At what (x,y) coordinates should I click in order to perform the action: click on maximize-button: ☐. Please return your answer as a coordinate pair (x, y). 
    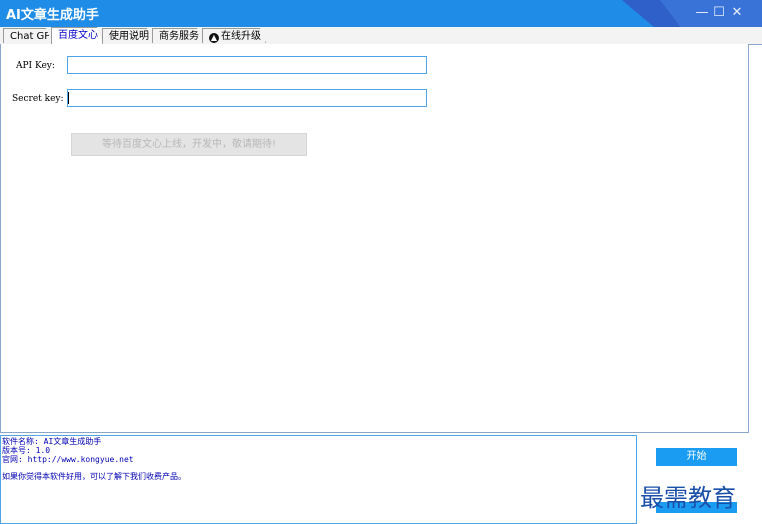
    Looking at the image, I should click on (719, 13).